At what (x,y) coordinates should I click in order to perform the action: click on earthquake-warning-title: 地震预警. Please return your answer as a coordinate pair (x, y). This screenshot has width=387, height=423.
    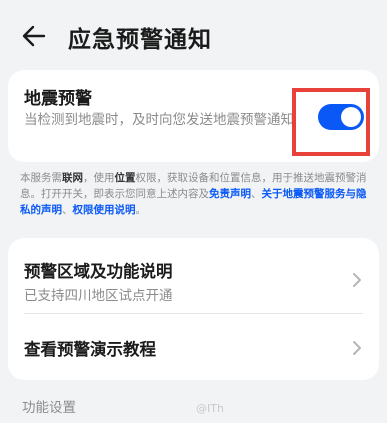
    Looking at the image, I should click on (58, 99).